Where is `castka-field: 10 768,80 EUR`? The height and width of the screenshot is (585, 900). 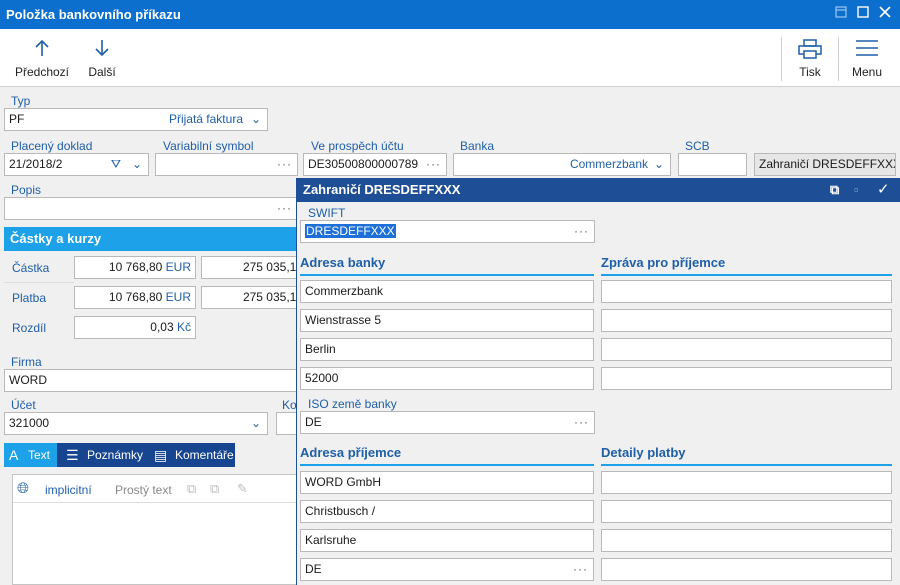 castka-field: 10 768,80 EUR is located at coordinates (135, 267).